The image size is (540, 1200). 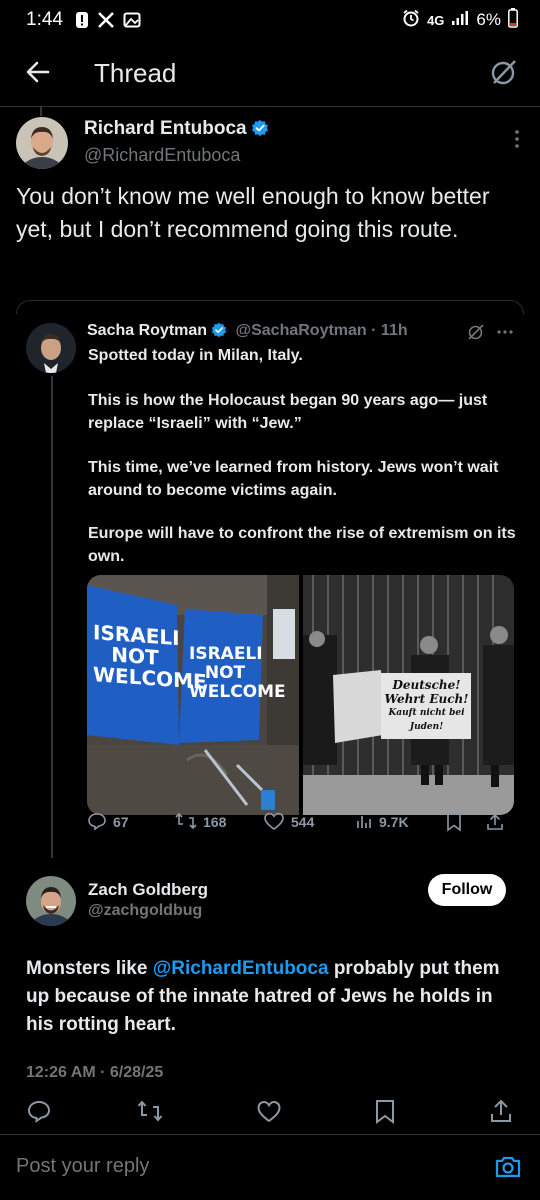 What do you see at coordinates (236, 1166) in the screenshot?
I see `reply-input` at bounding box center [236, 1166].